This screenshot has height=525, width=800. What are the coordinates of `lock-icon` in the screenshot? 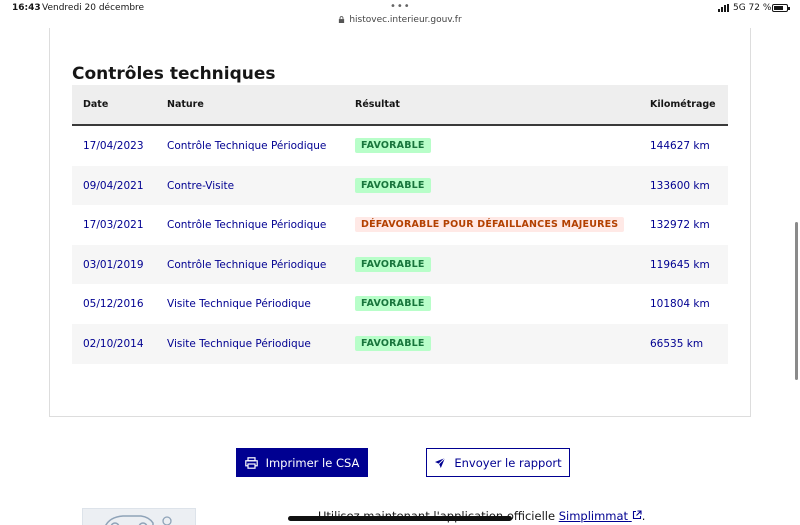 It's located at (342, 19).